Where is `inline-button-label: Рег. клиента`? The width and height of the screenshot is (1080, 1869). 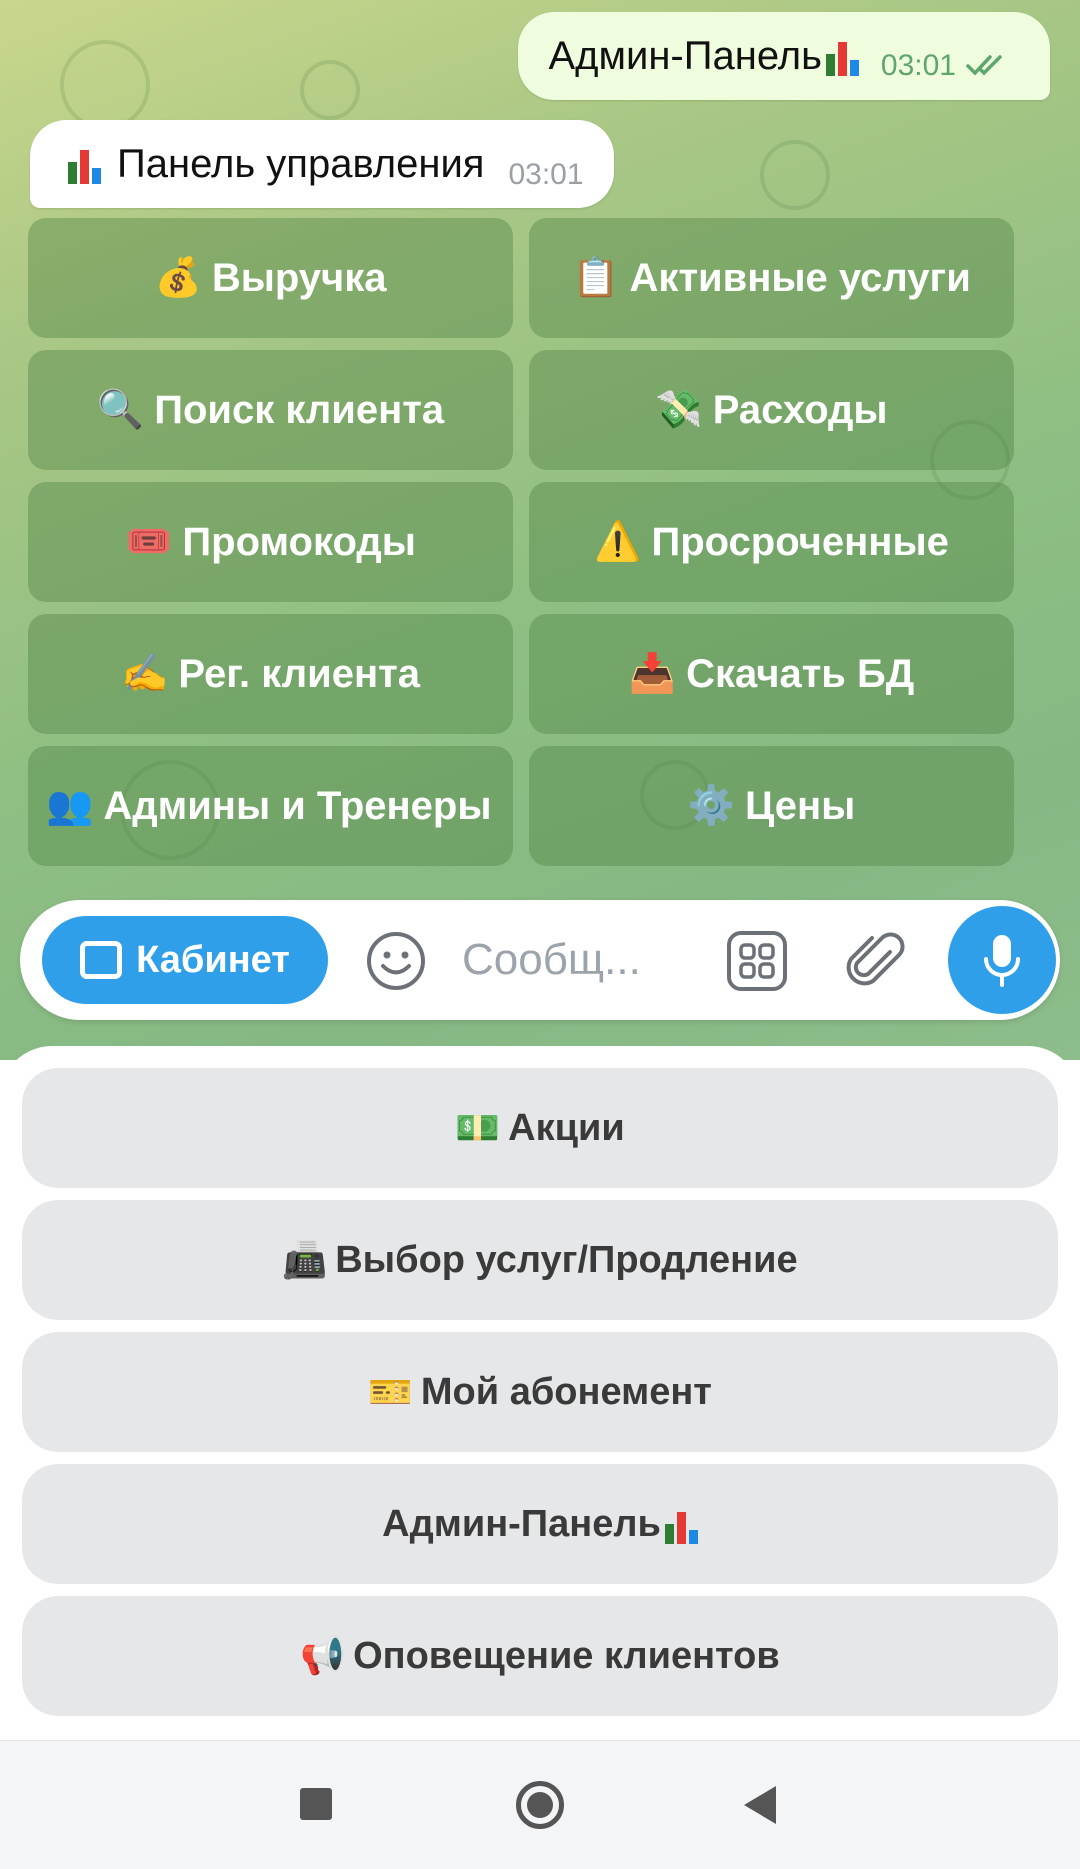
inline-button-label: Рег. клиента is located at coordinates (299, 673).